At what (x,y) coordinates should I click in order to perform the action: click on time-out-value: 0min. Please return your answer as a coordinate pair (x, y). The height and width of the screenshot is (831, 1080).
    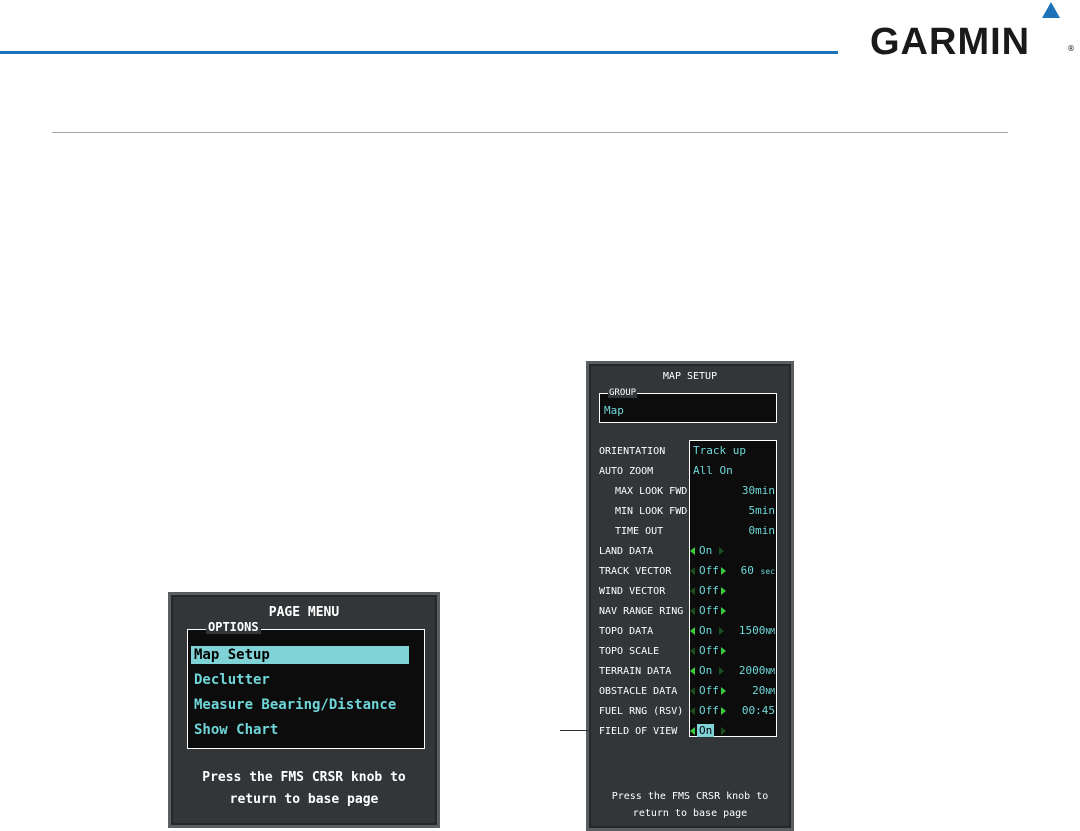
    Looking at the image, I should click on (762, 530).